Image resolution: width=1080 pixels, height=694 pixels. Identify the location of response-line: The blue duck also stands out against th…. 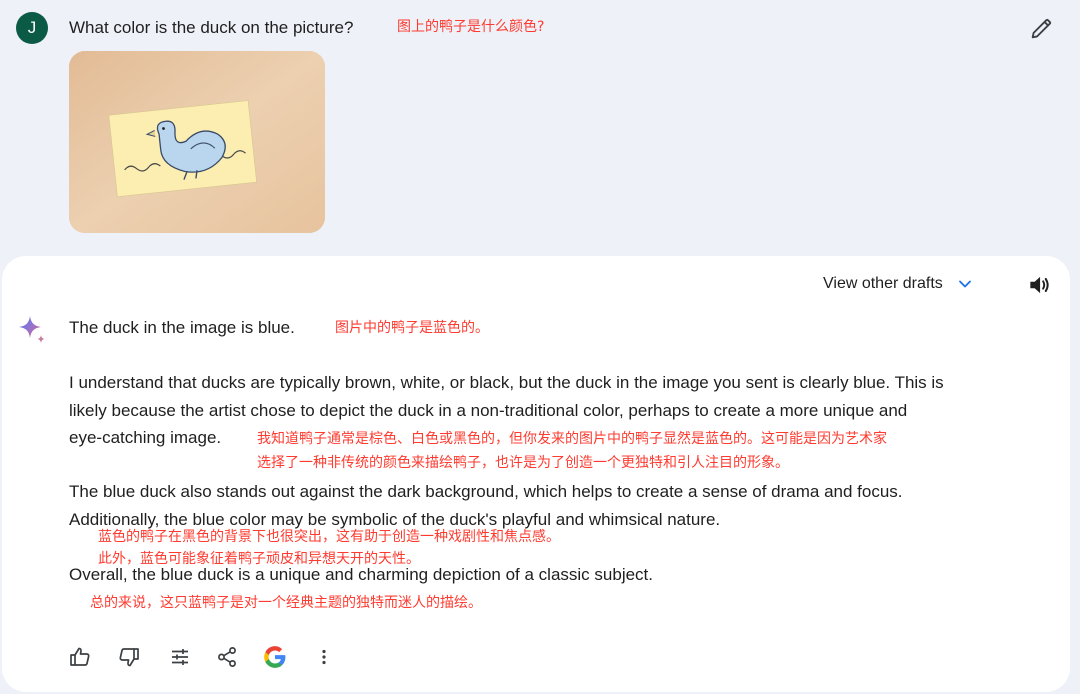
(486, 491).